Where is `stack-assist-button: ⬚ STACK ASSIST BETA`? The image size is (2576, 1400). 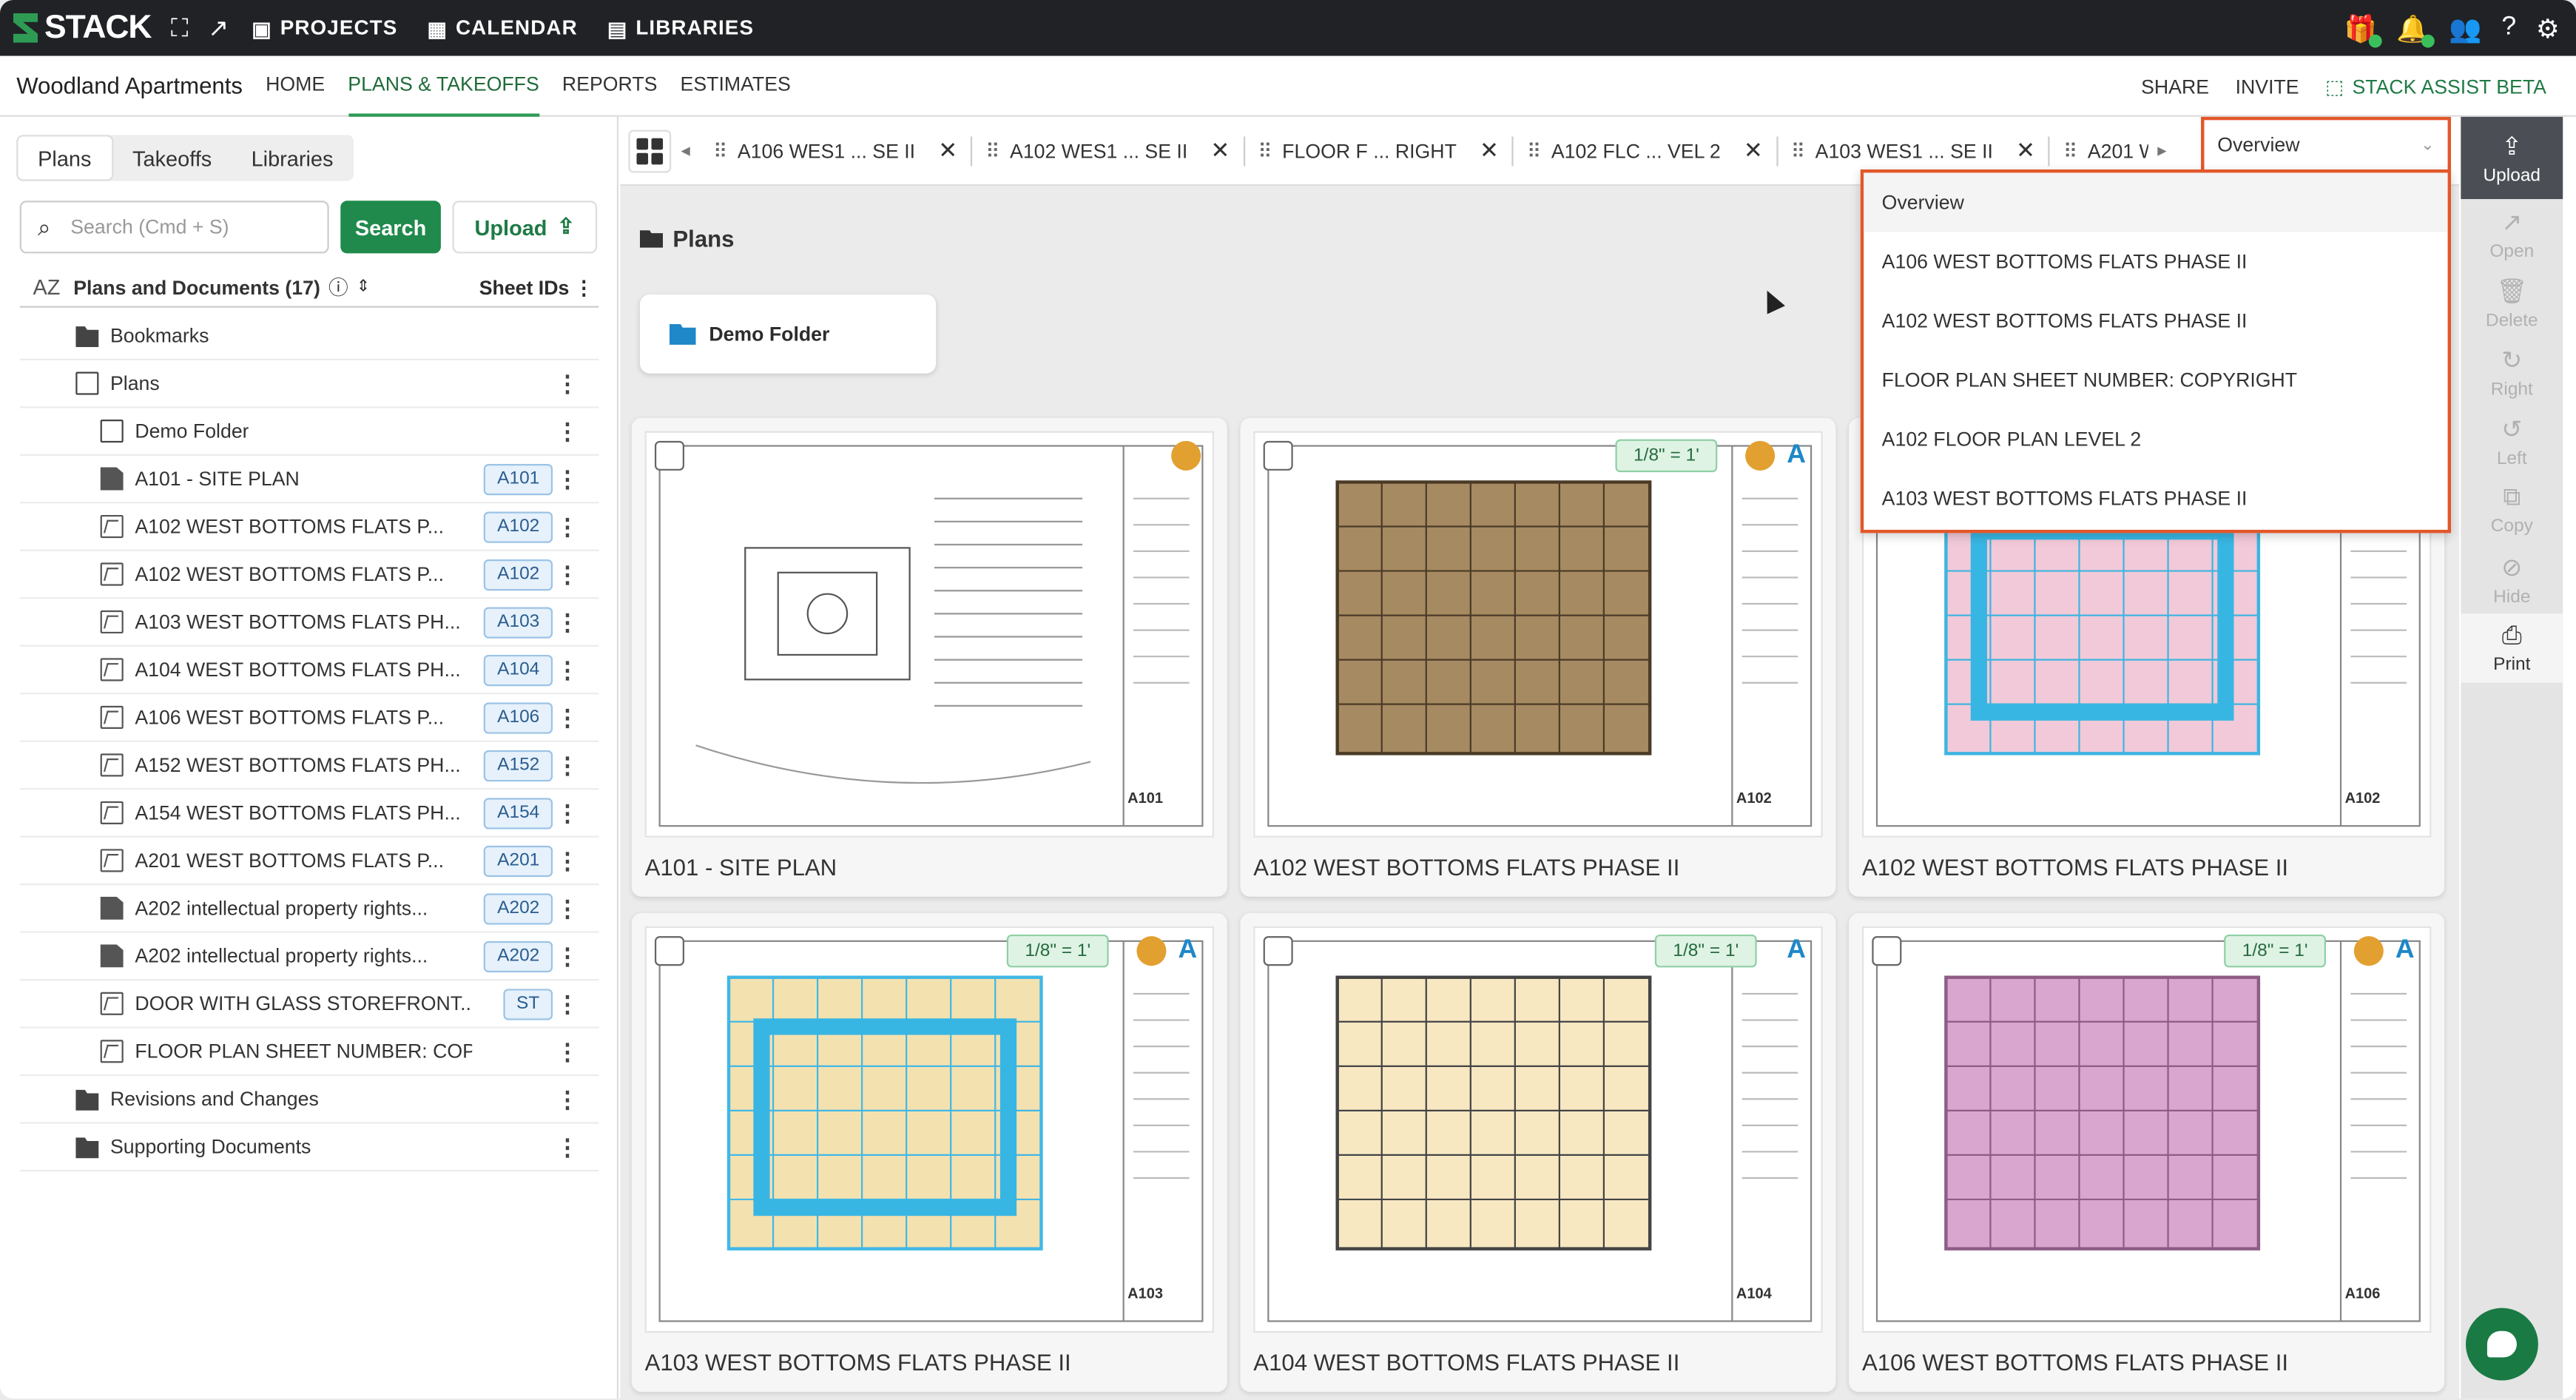 stack-assist-button: ⬚ STACK ASSIST BETA is located at coordinates (2435, 86).